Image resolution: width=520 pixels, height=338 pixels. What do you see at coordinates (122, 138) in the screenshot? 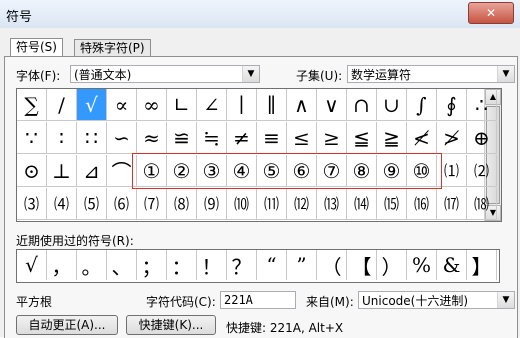
I see `symbol-cell: ∽` at bounding box center [122, 138].